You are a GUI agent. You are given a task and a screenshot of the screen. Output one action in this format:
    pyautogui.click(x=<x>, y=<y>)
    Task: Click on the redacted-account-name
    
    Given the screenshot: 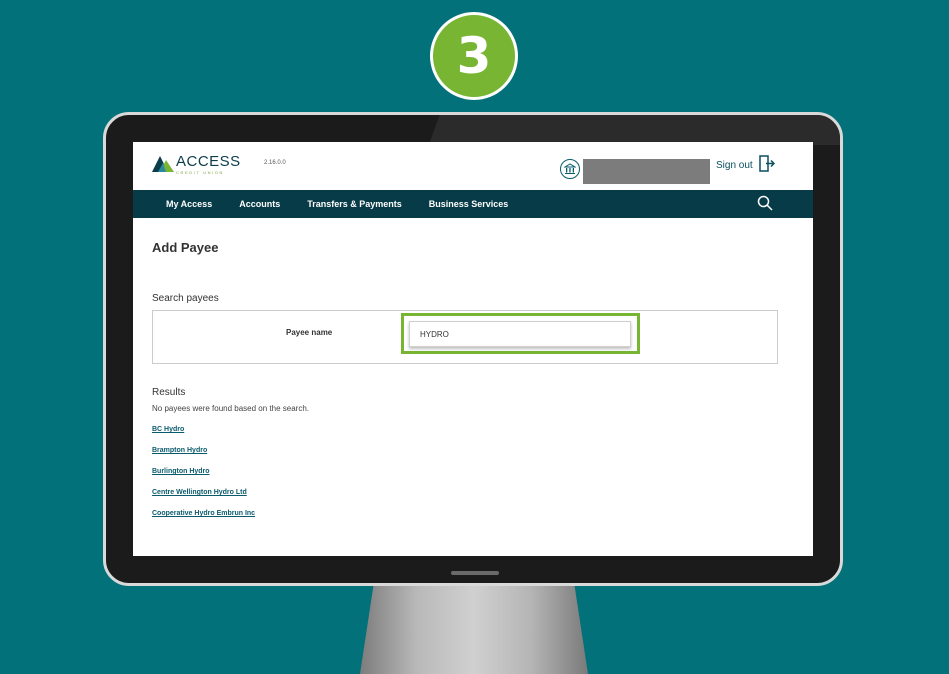 What is the action you would take?
    pyautogui.click(x=646, y=171)
    